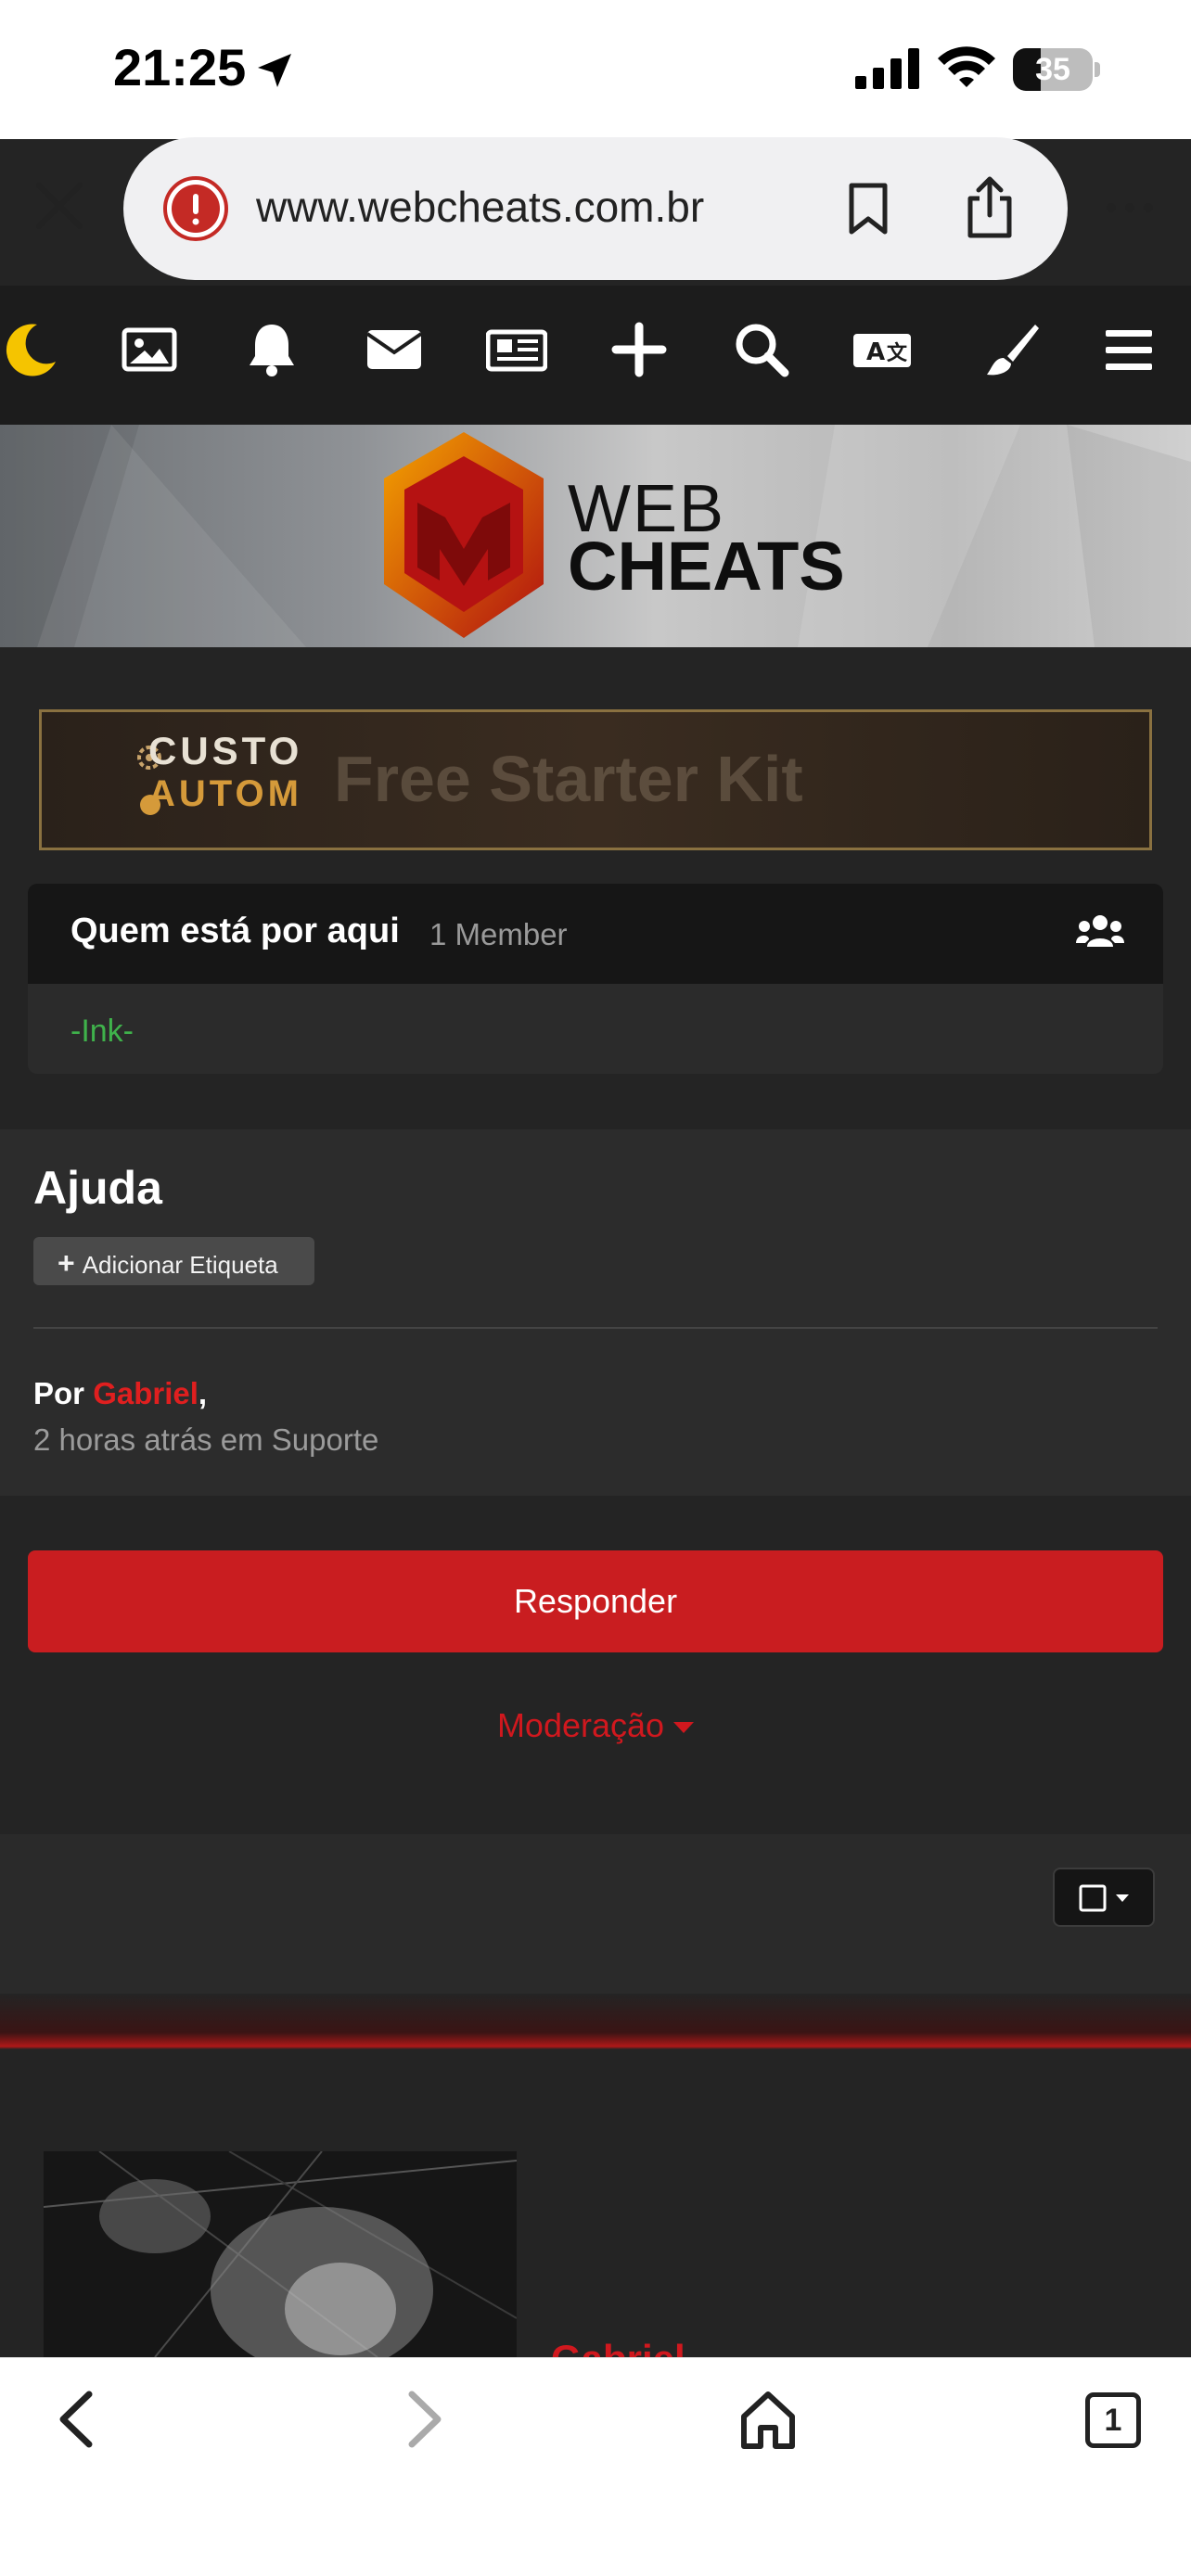  What do you see at coordinates (66, 1263) in the screenshot?
I see `plus-icon: +` at bounding box center [66, 1263].